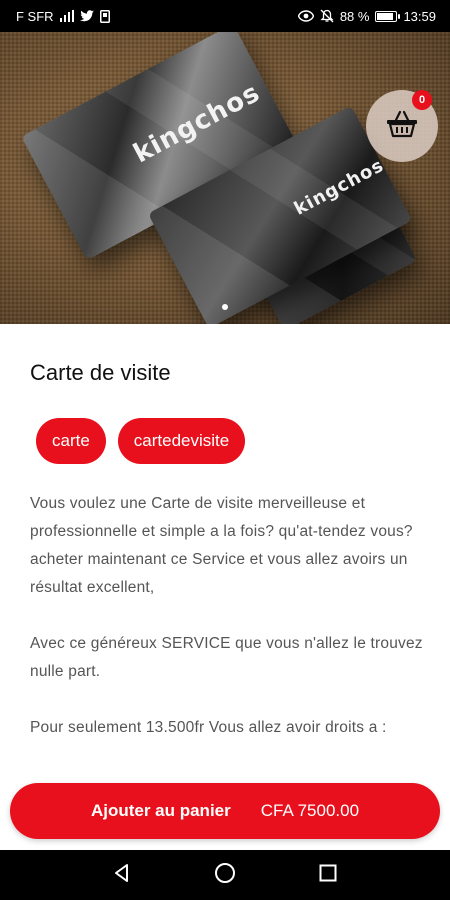 The height and width of the screenshot is (900, 450). What do you see at coordinates (310, 810) in the screenshot?
I see `price-label: CFA 7500.00` at bounding box center [310, 810].